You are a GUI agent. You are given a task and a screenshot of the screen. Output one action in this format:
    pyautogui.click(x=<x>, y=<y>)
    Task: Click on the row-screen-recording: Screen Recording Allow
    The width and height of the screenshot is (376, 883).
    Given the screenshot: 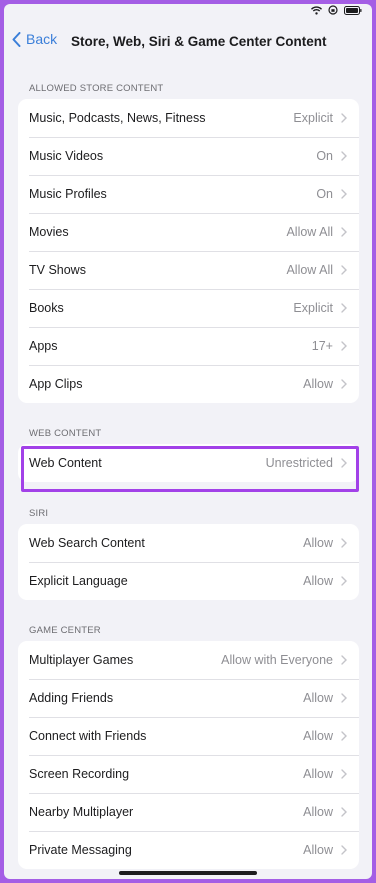 What is the action you would take?
    pyautogui.click(x=188, y=774)
    